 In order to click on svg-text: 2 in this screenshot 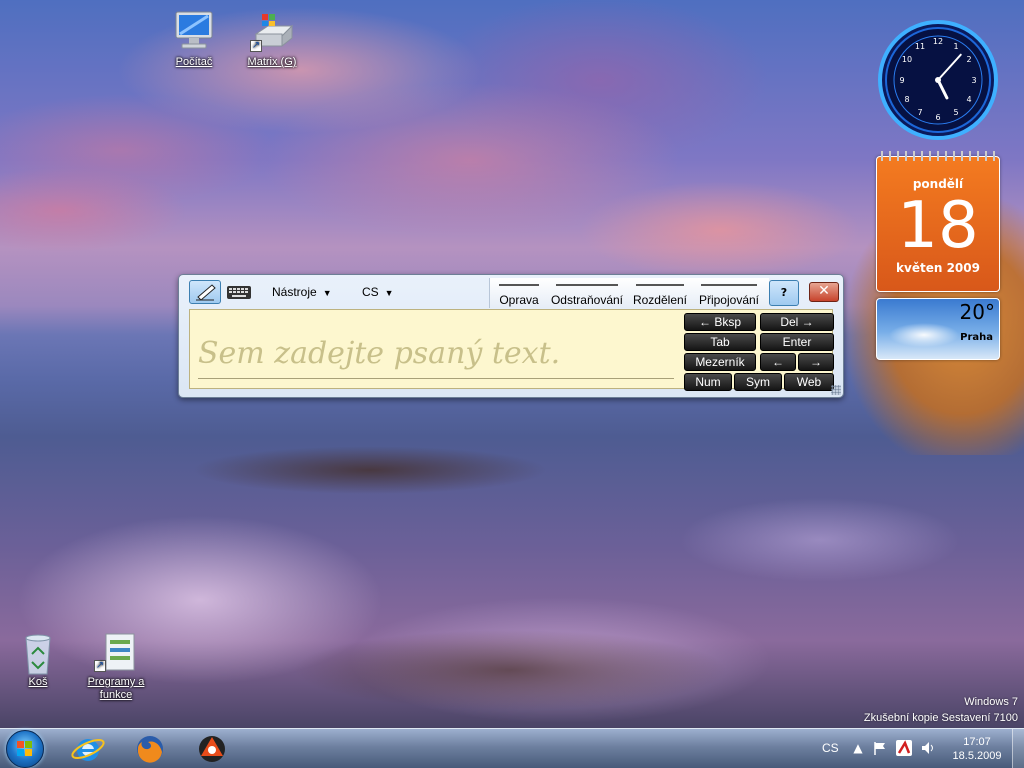, I will do `click(968, 59)`.